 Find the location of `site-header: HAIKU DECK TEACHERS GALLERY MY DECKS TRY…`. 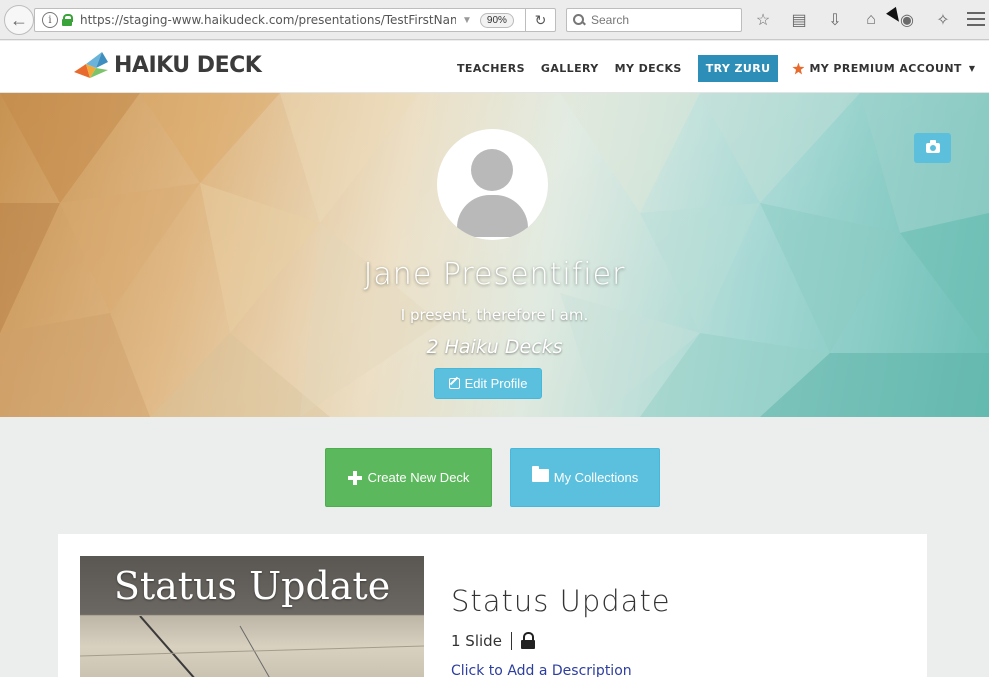

site-header: HAIKU DECK TEACHERS GALLERY MY DECKS TRY… is located at coordinates (494, 67).